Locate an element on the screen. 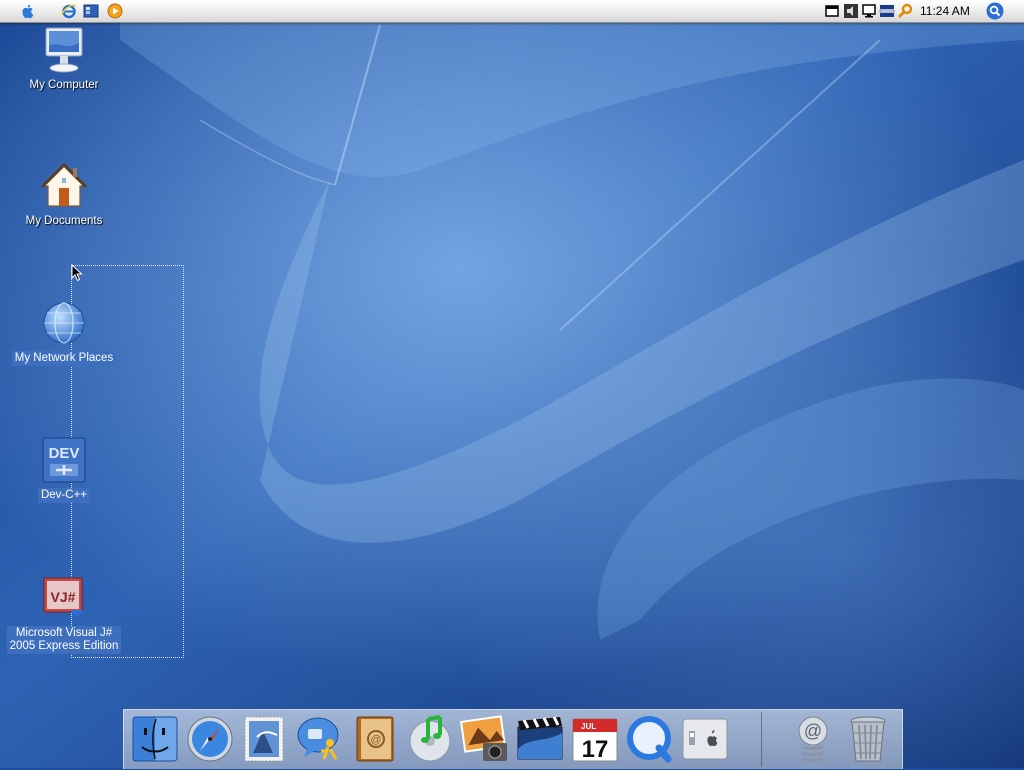 Image resolution: width=1024 pixels, height=770 pixels. dock-item-address-book: @ is located at coordinates (375, 739).